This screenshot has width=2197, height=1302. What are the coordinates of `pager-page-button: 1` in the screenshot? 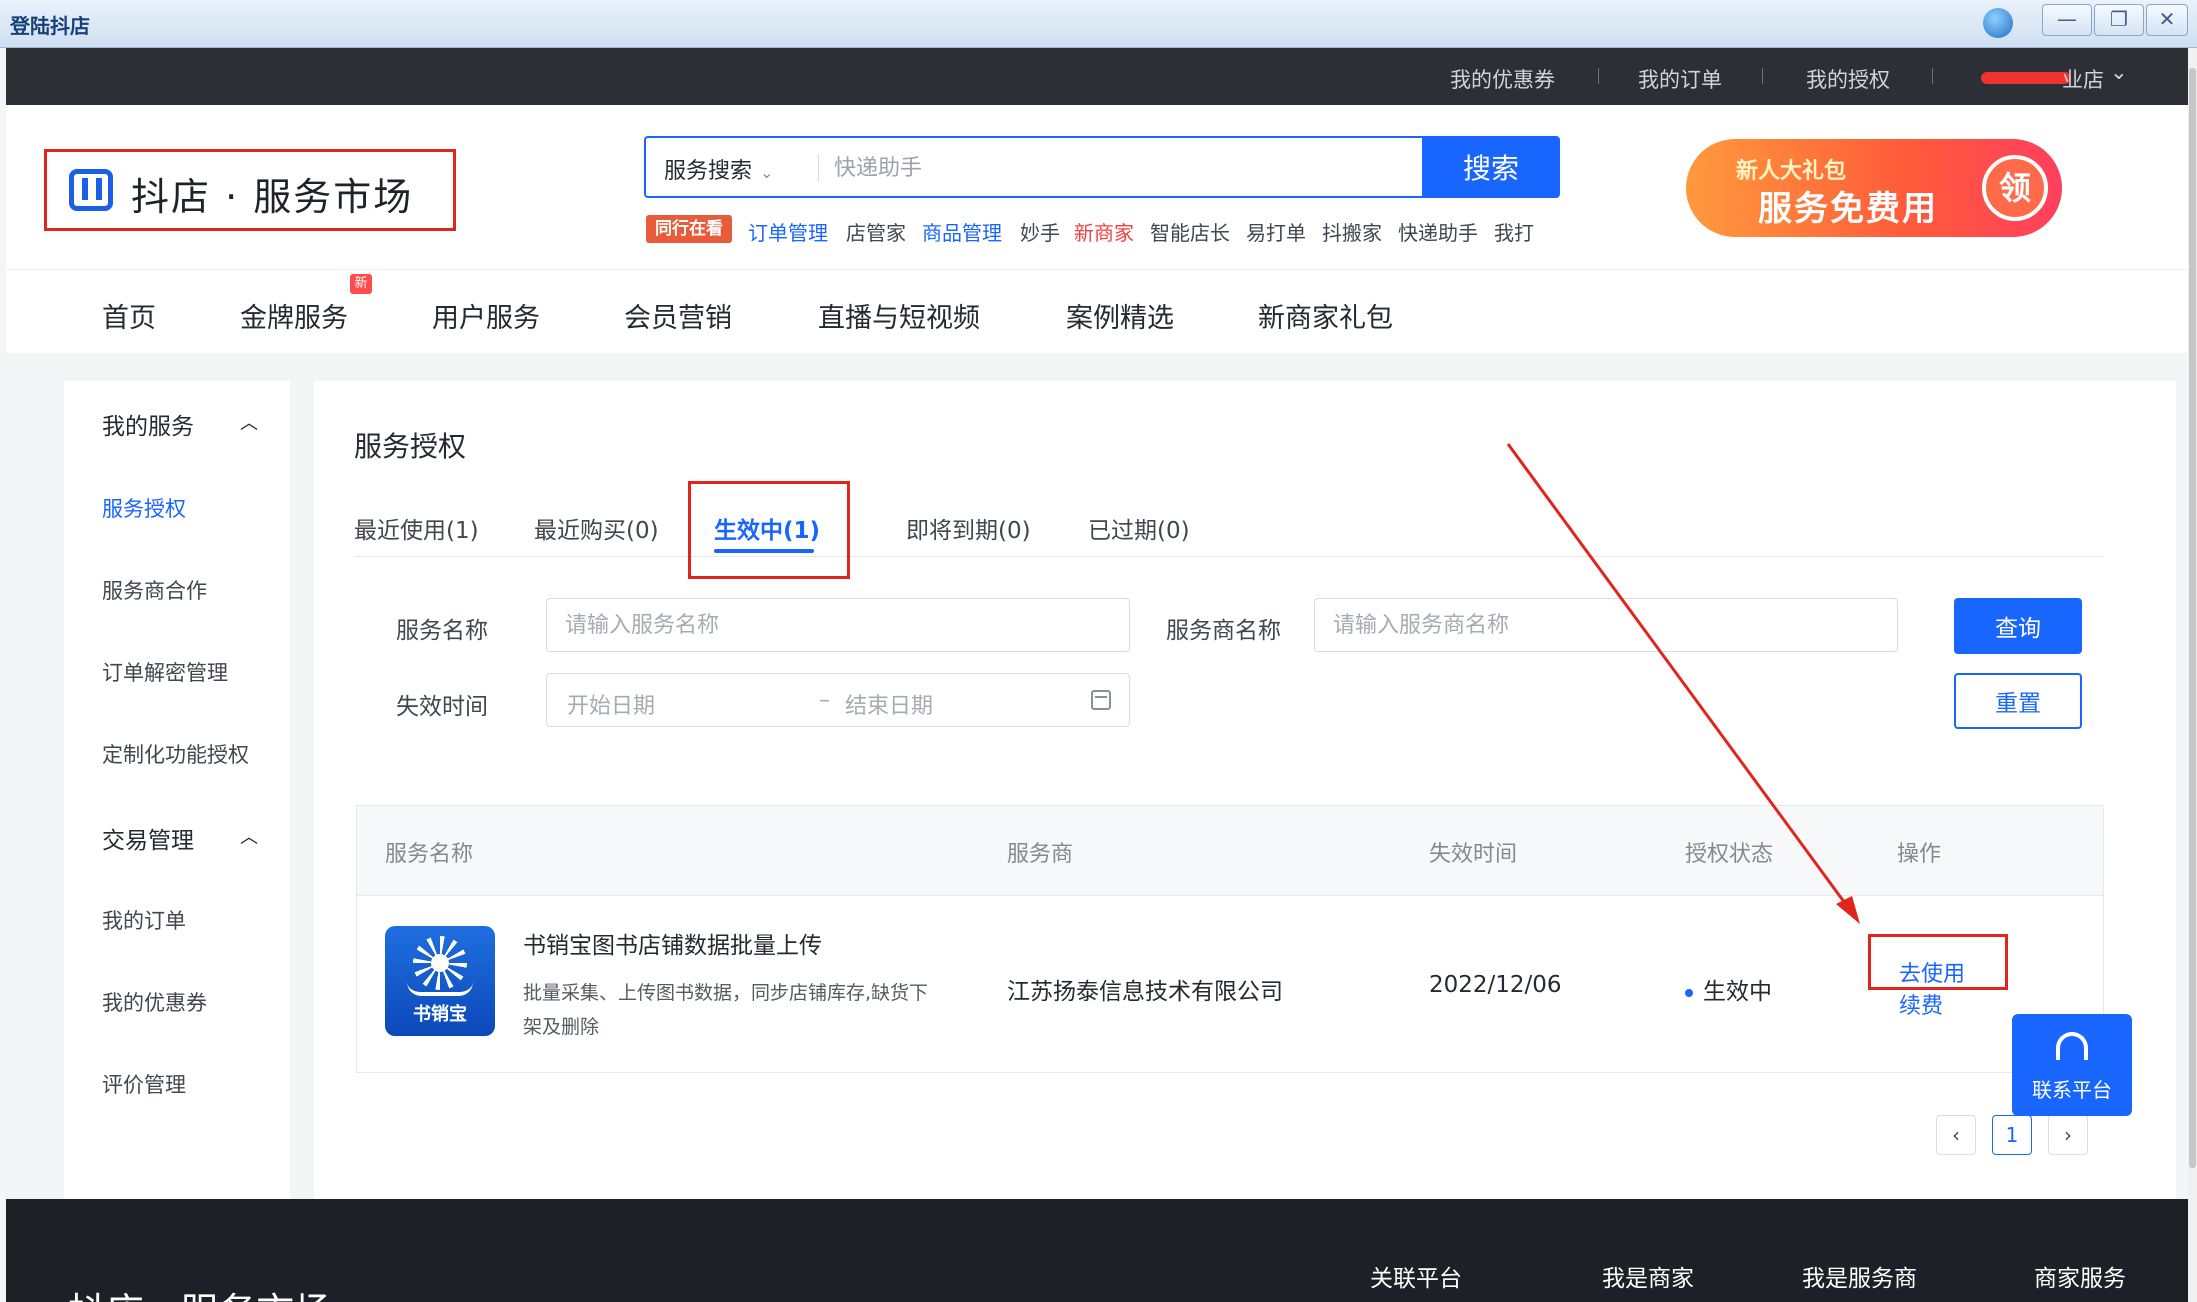 It's located at (2012, 1135).